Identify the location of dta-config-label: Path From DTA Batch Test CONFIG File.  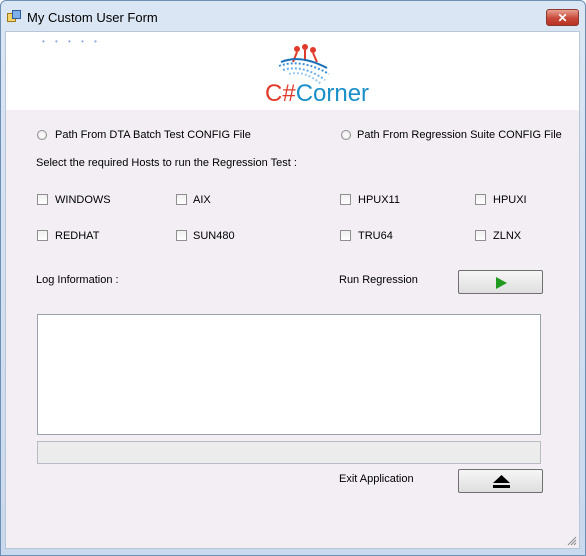
(153, 135).